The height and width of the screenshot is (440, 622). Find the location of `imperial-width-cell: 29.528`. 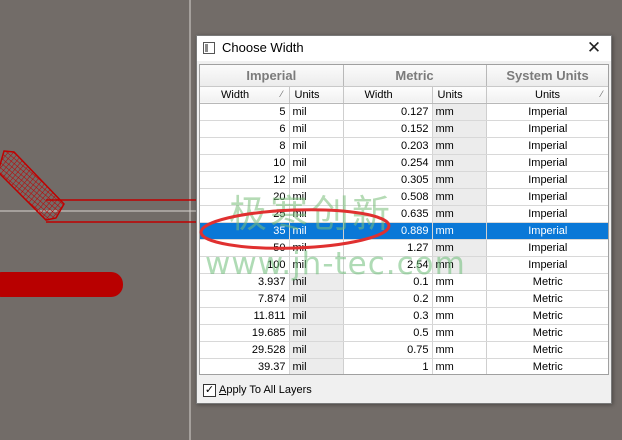

imperial-width-cell: 29.528 is located at coordinates (245, 350).